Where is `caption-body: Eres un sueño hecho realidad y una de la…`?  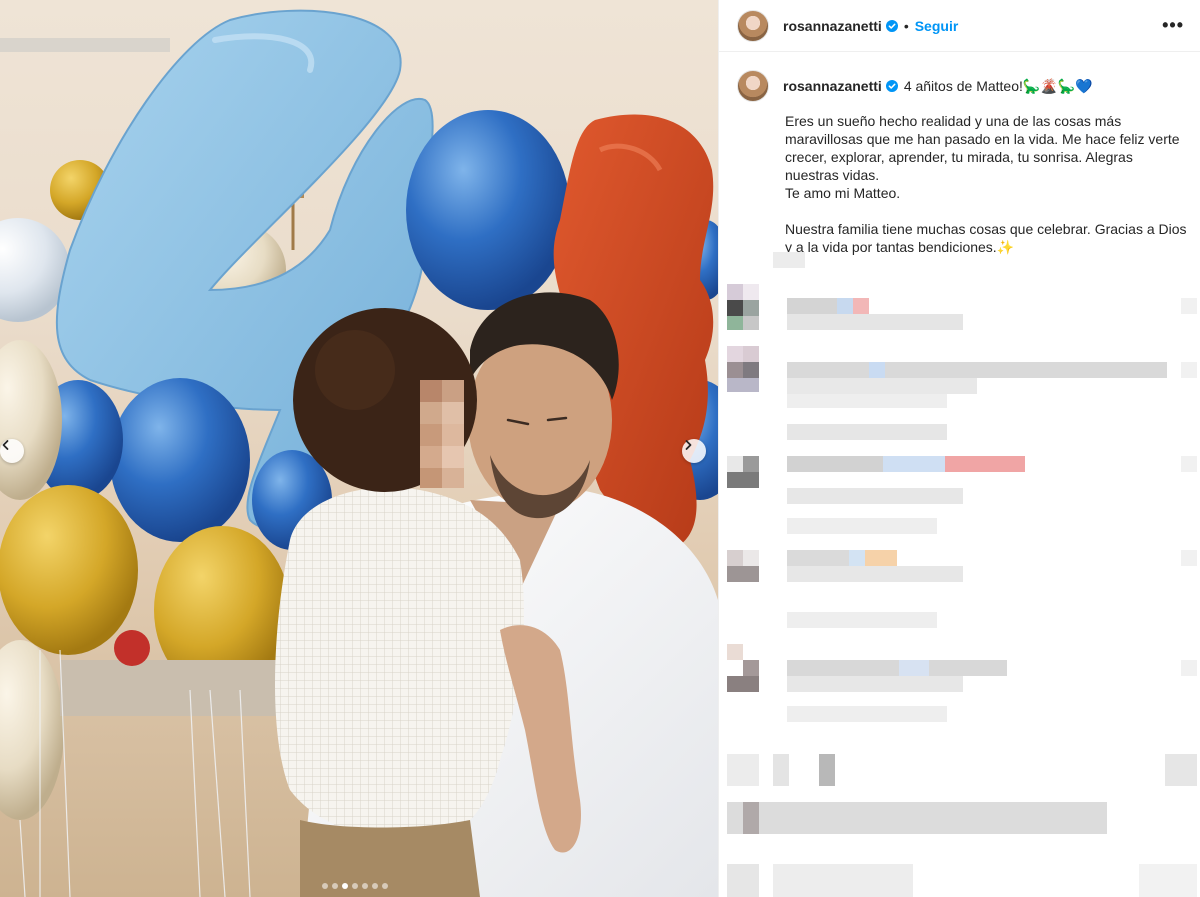 caption-body: Eres un sueño hecho realidad y una de la… is located at coordinates (986, 184).